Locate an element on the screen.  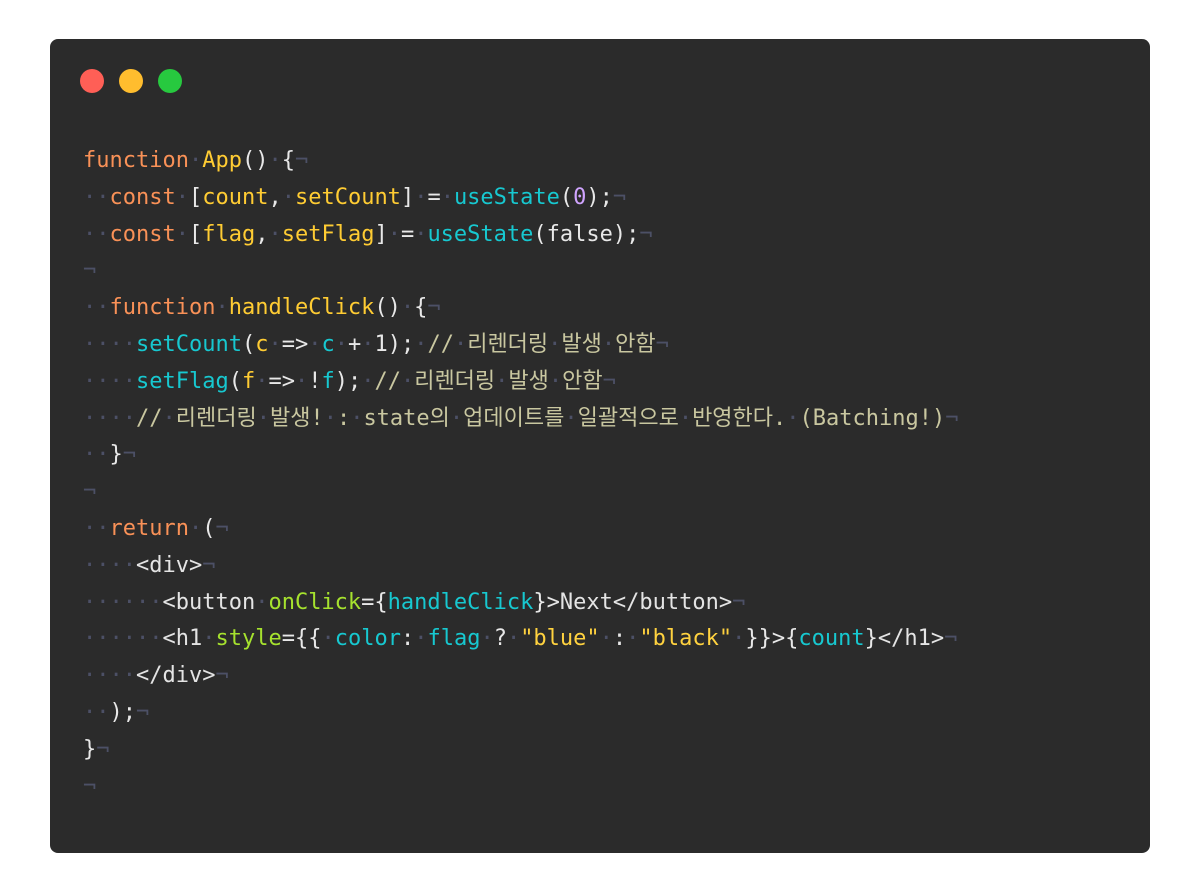
code-token: handleClick is located at coordinates (301, 308).